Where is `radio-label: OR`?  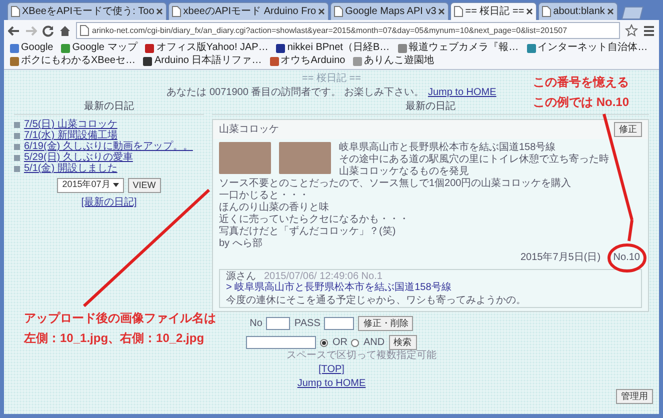
radio-label: OR is located at coordinates (340, 342).